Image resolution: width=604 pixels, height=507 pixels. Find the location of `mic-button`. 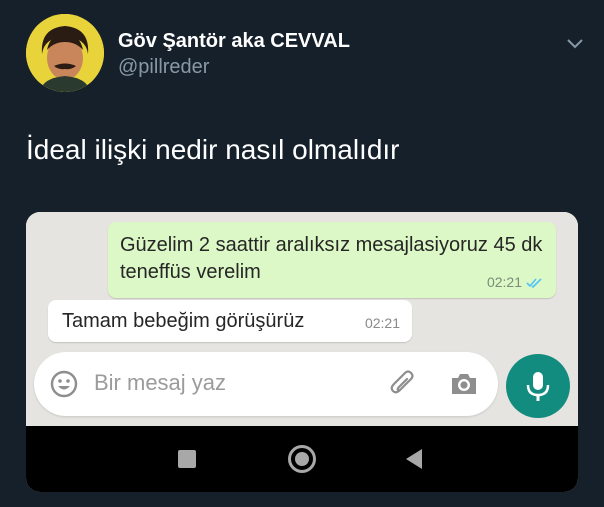

mic-button is located at coordinates (538, 386).